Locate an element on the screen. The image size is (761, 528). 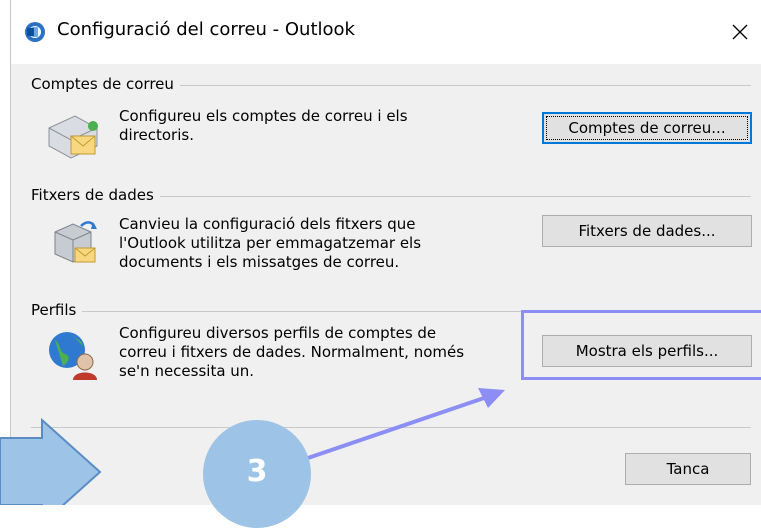
desc-line: directoris. is located at coordinates (156, 135).